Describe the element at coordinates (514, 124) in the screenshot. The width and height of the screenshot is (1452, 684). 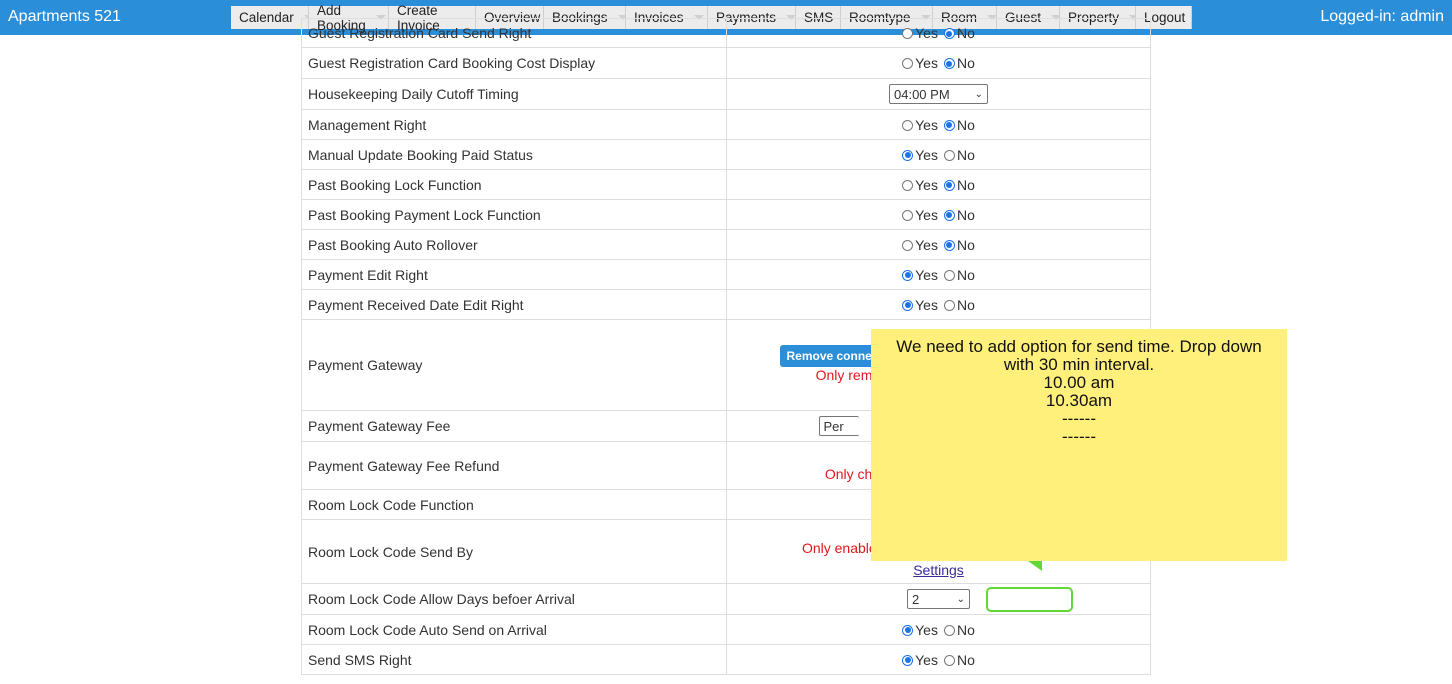
I see `setting-label: Management Right` at that location.